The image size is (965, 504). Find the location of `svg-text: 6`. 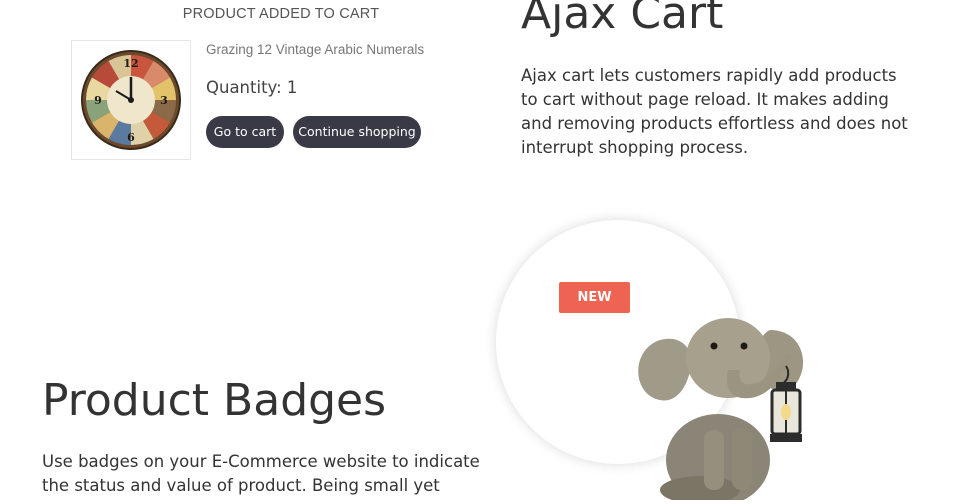

svg-text: 6 is located at coordinates (131, 137).